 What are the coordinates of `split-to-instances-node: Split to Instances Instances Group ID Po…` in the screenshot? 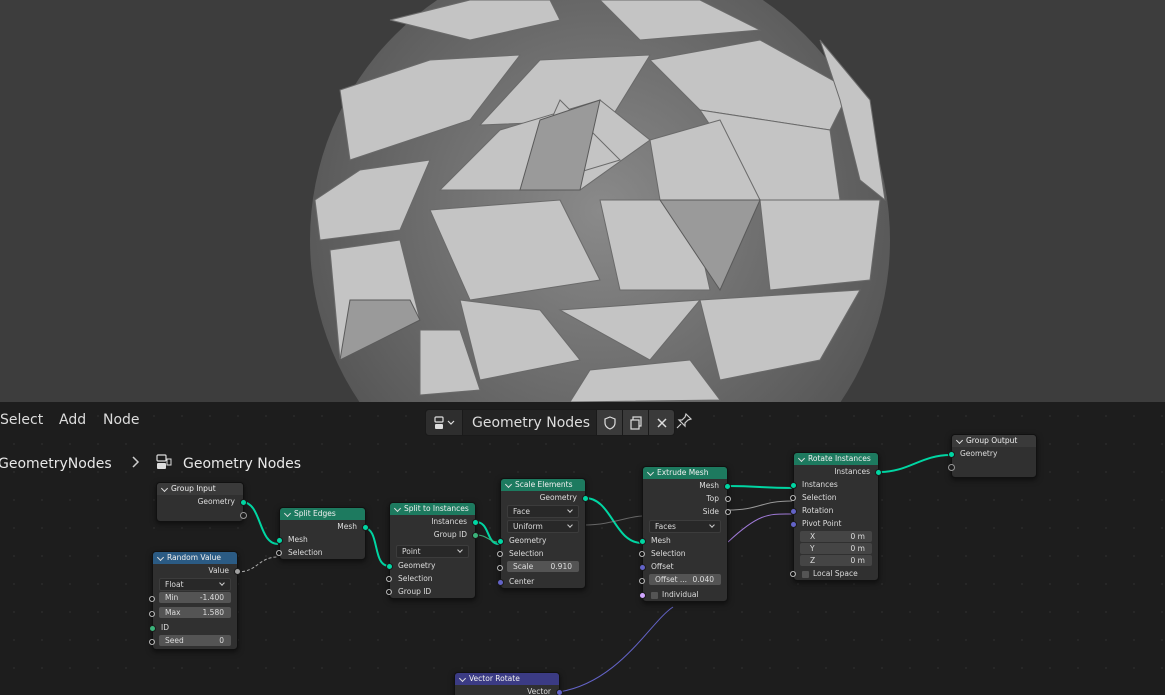 It's located at (431, 550).